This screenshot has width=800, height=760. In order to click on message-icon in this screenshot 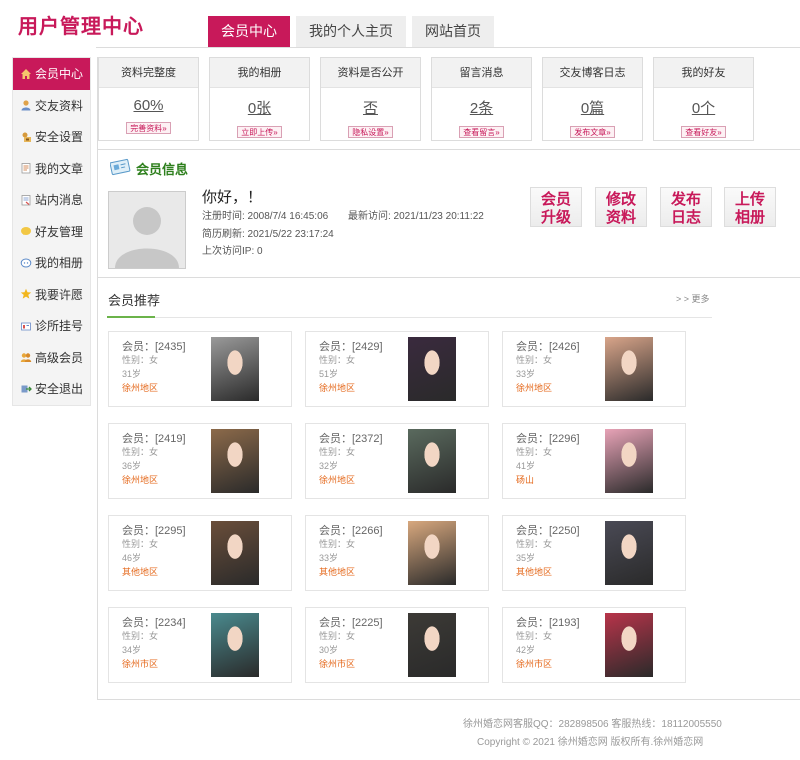, I will do `click(26, 200)`.